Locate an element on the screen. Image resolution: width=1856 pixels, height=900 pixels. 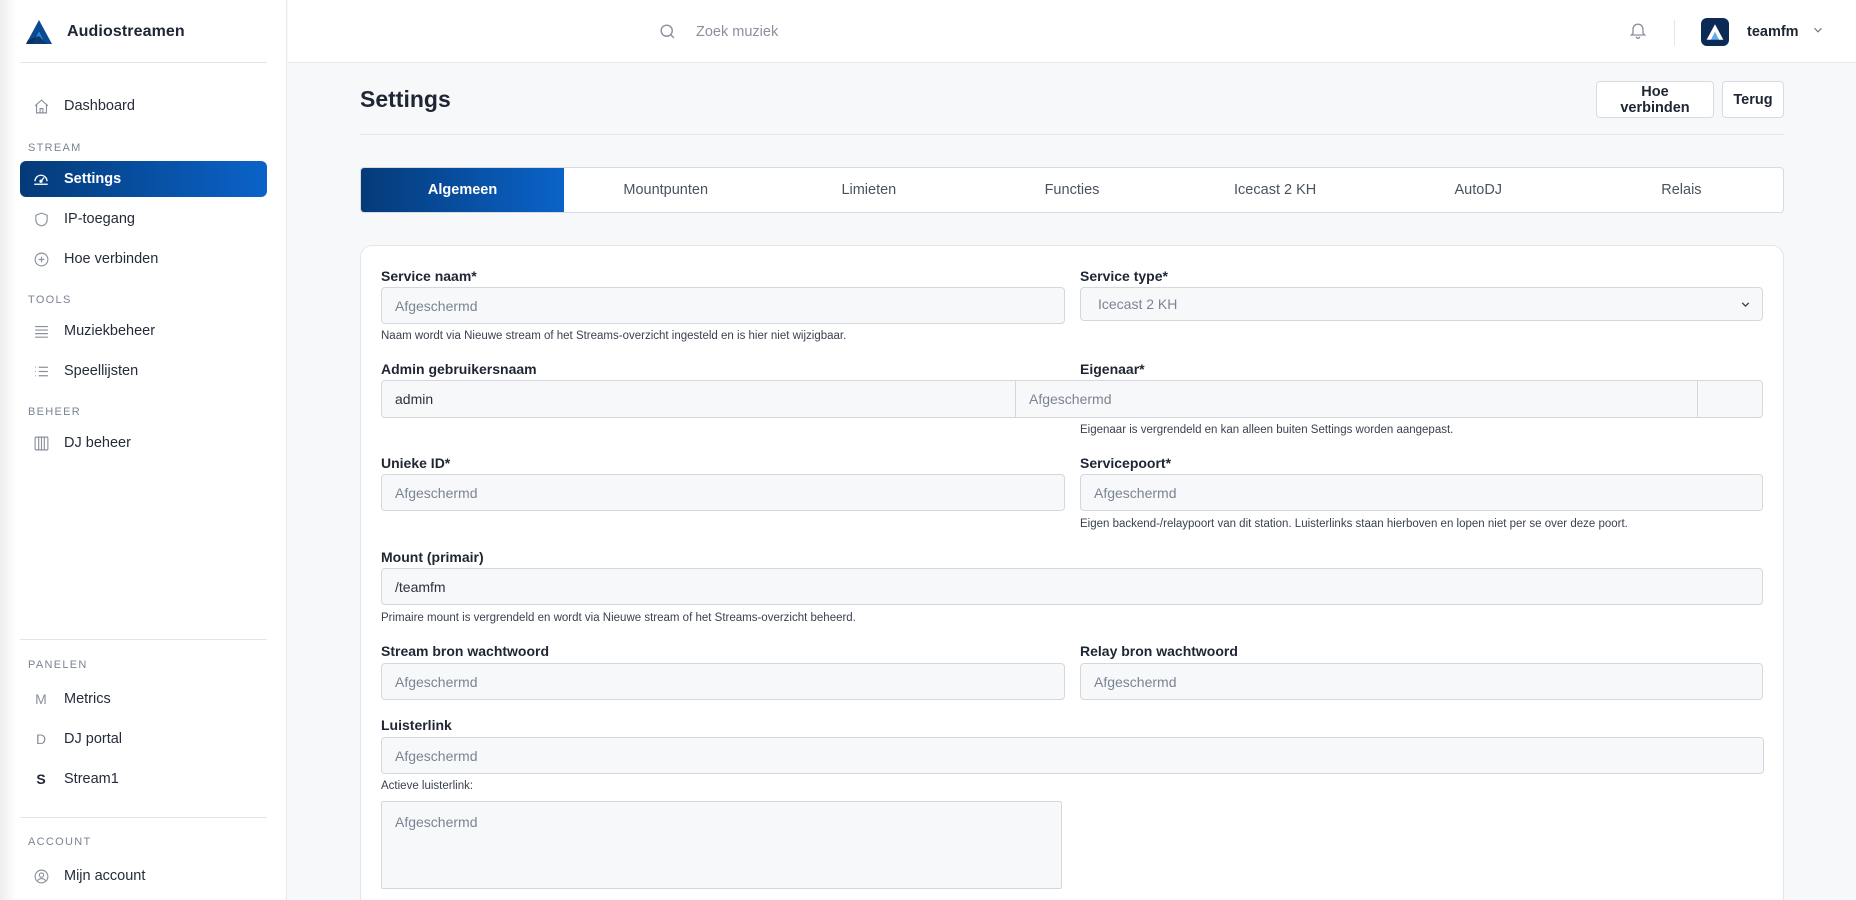
service-name-label: Service naam* is located at coordinates (429, 276).